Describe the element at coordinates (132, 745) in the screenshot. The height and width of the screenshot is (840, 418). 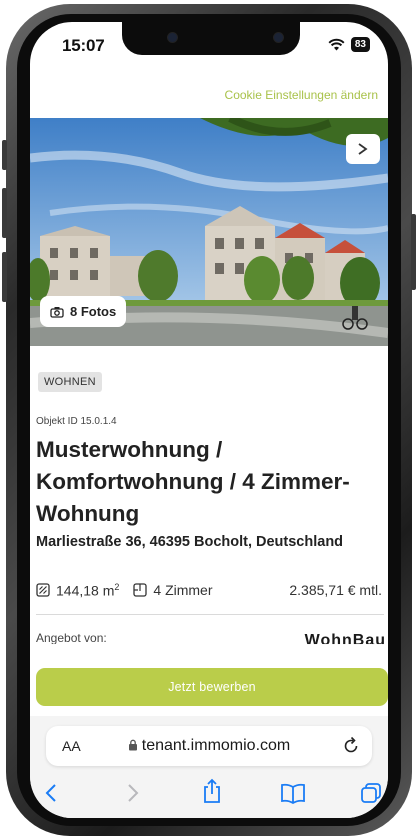
I see `lock-icon` at that location.